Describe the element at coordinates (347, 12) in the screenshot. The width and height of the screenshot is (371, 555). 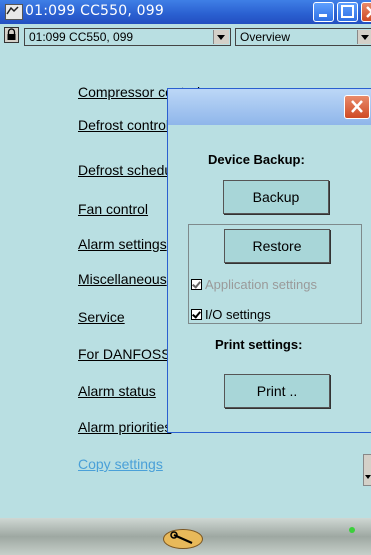
I see `maximize-button` at that location.